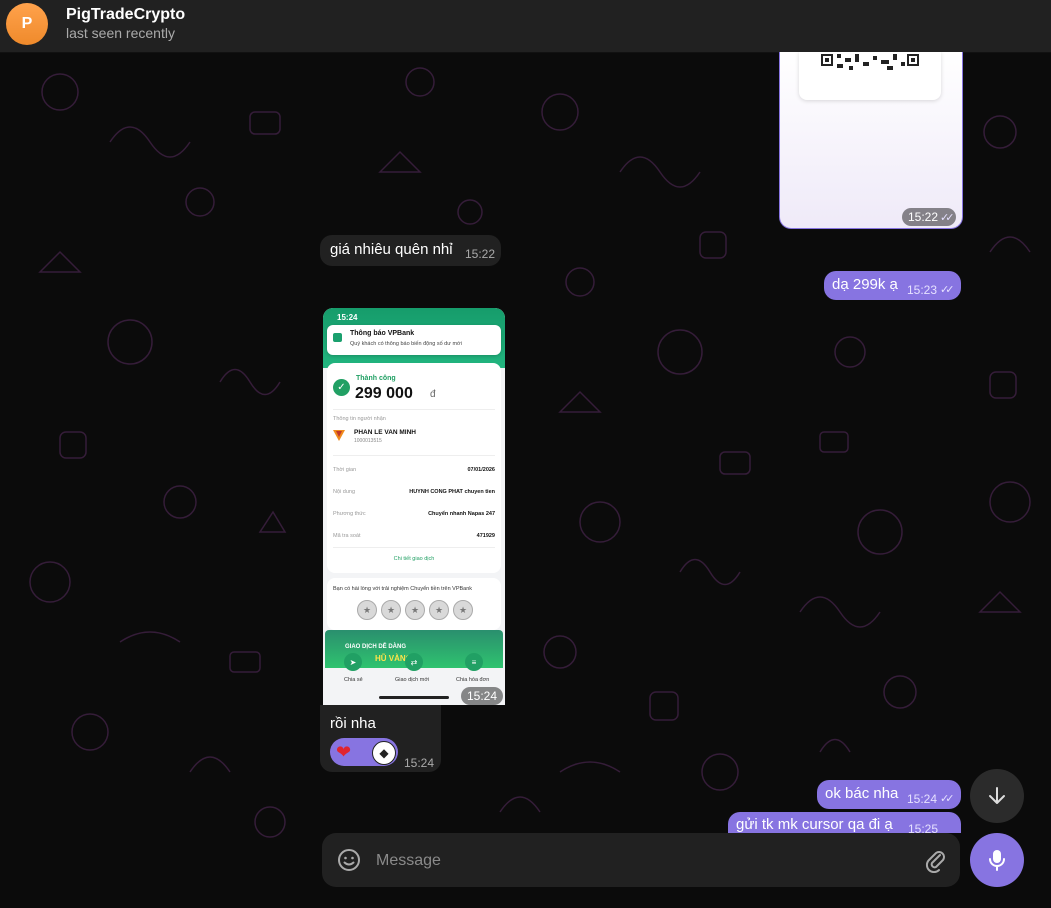 The image size is (1051, 908). I want to click on success-label: Thành công, so click(376, 378).